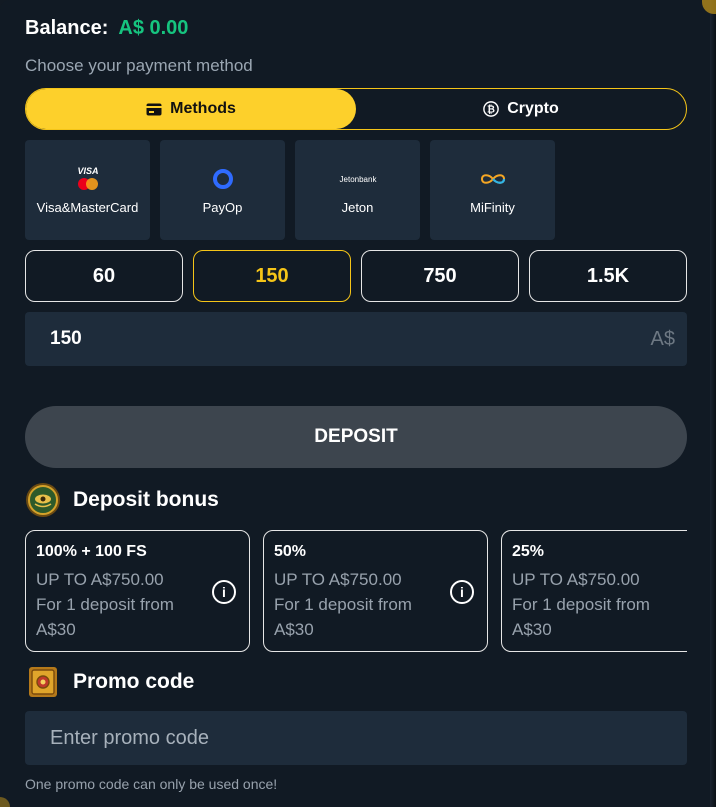  I want to click on bonus-title: 100% + 100 FS, so click(91, 551).